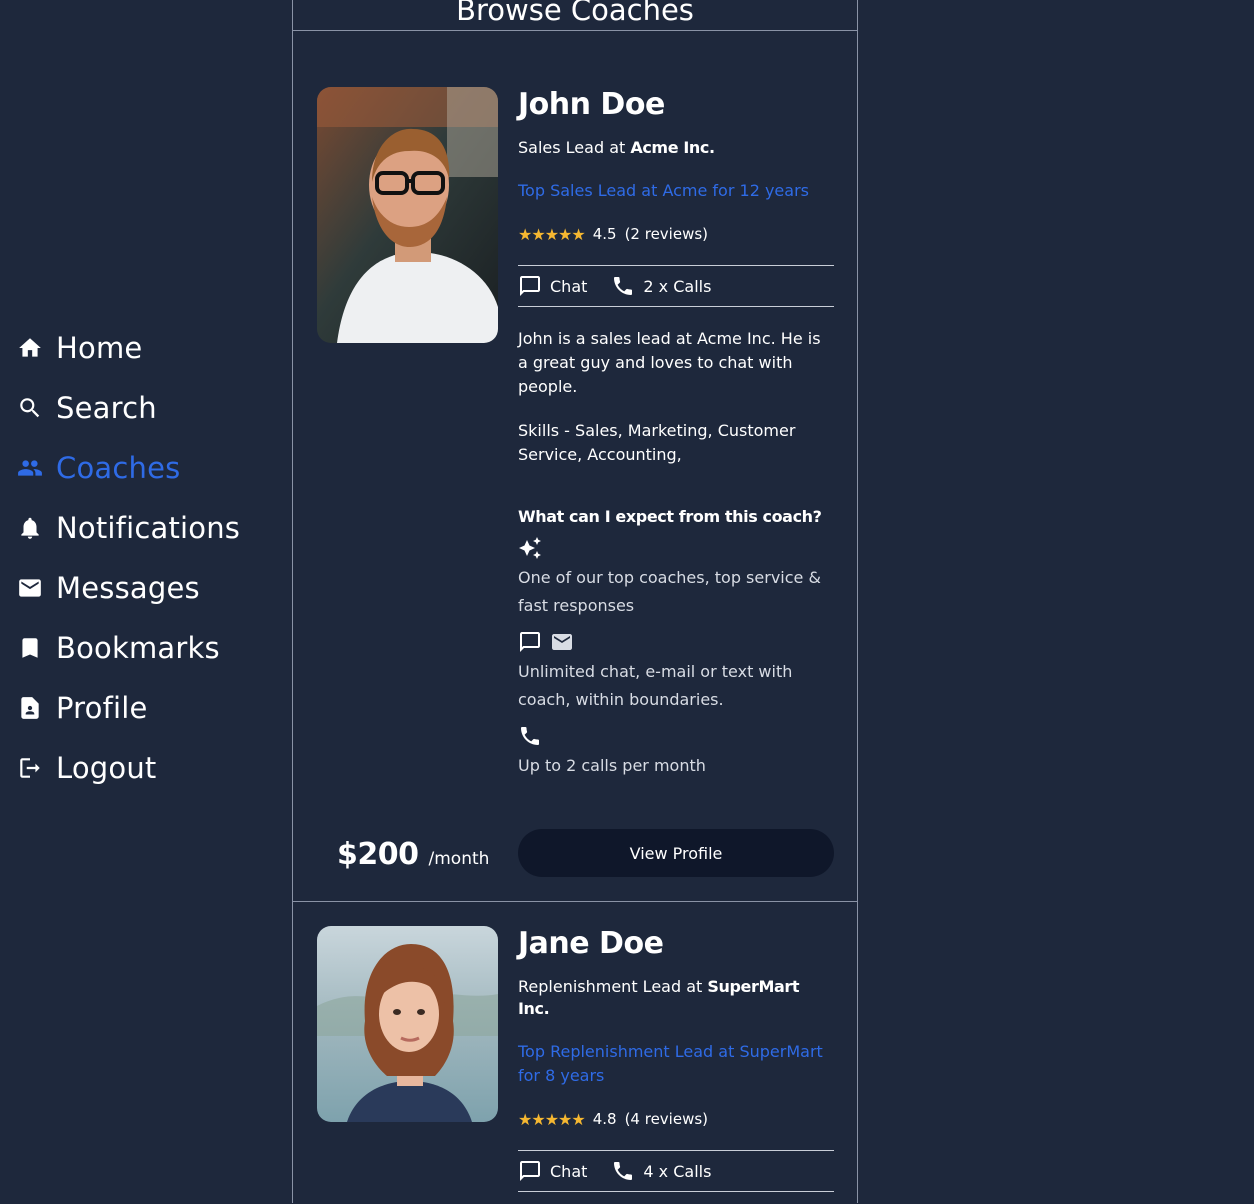 This screenshot has width=1254, height=1204. Describe the element at coordinates (672, 147) in the screenshot. I see `coach-company: Acme Inc.` at that location.